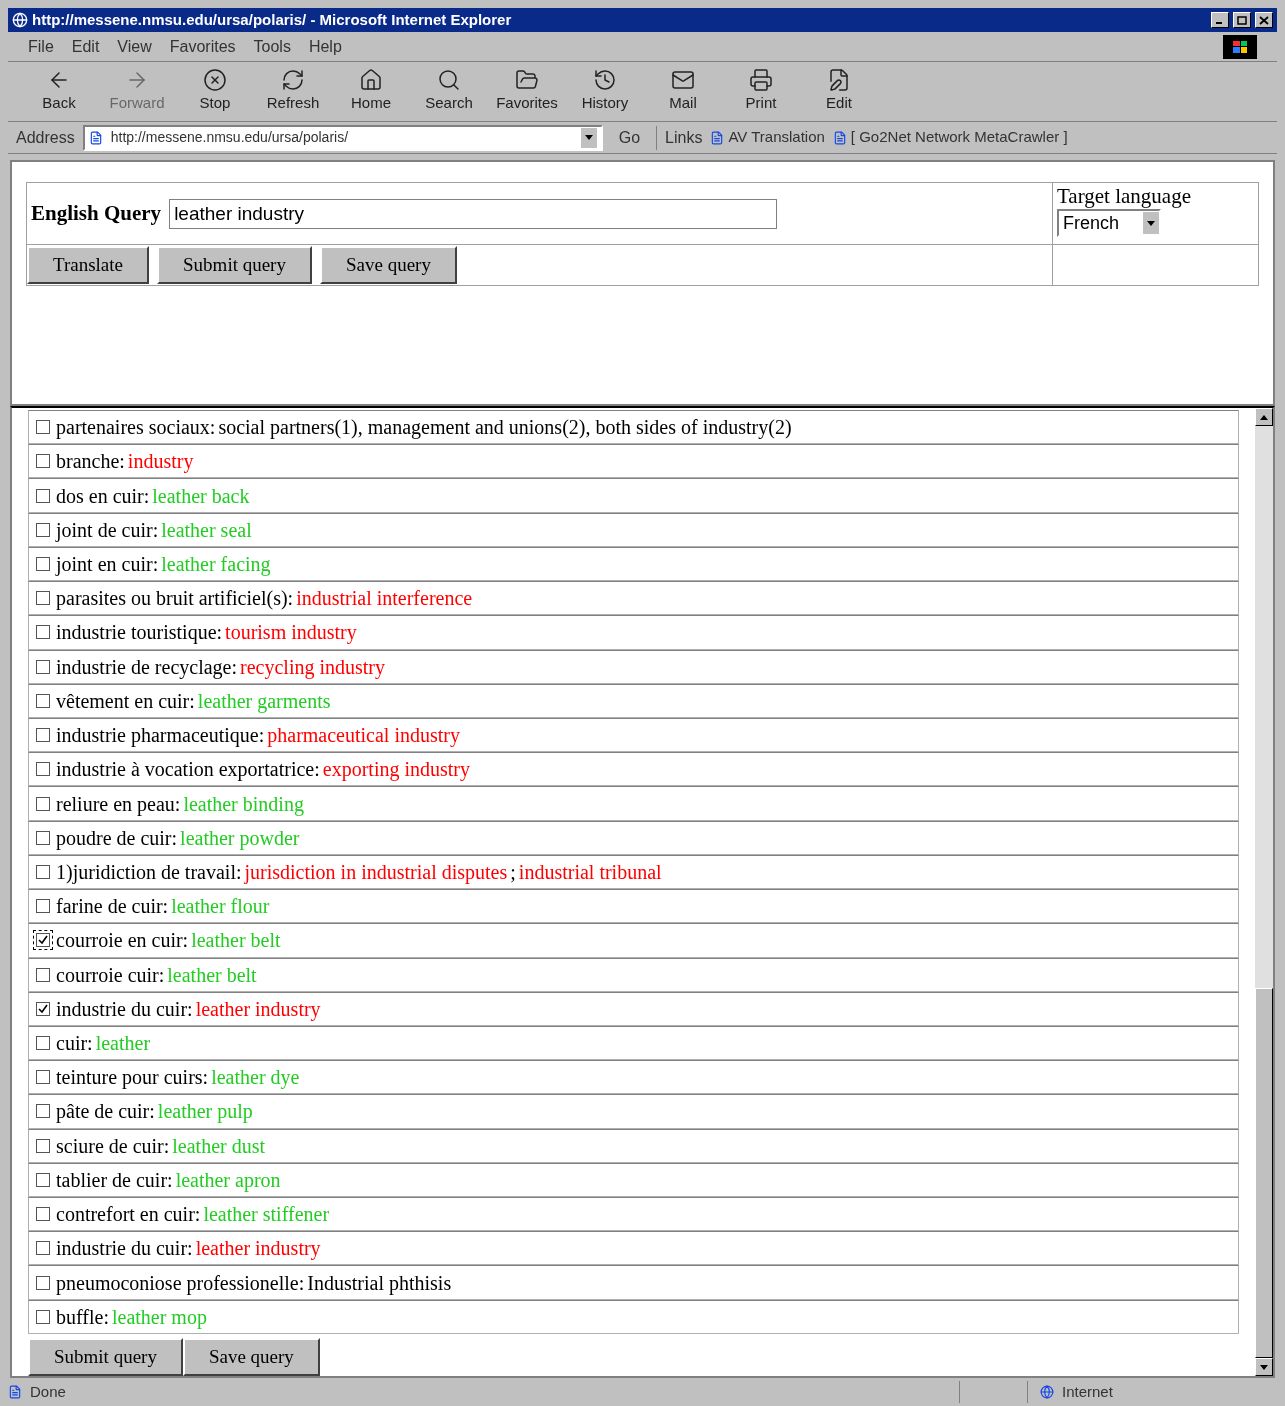 Image resolution: width=1285 pixels, height=1406 pixels. I want to click on french-term: dos en cuir:, so click(103, 496).